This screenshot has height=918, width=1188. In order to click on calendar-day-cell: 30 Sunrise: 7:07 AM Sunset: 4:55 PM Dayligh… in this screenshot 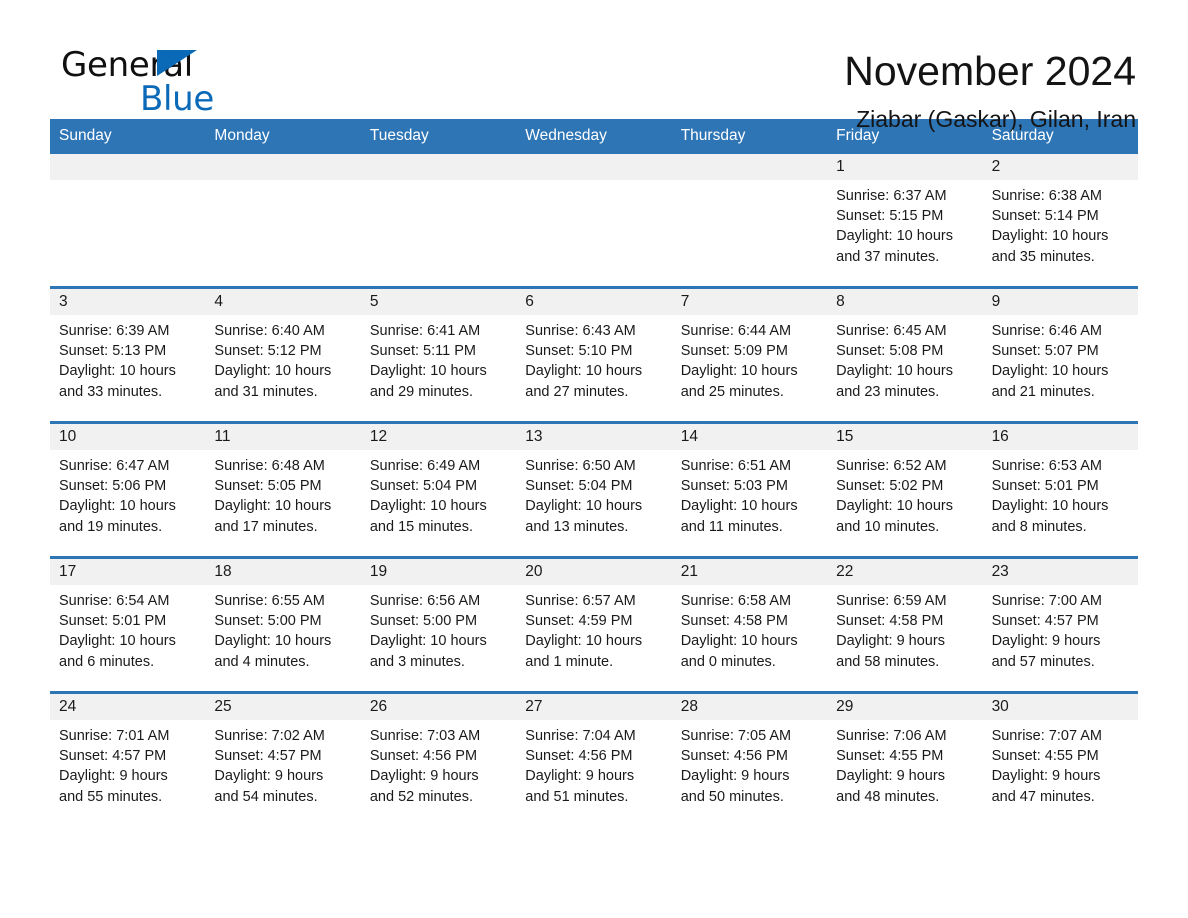, I will do `click(1060, 760)`.